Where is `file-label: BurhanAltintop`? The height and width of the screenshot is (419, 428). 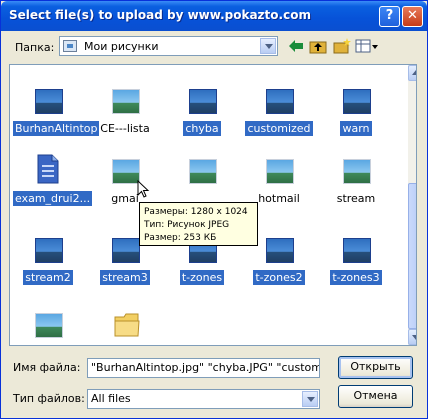
file-label: BurhanAltintop is located at coordinates (56, 128).